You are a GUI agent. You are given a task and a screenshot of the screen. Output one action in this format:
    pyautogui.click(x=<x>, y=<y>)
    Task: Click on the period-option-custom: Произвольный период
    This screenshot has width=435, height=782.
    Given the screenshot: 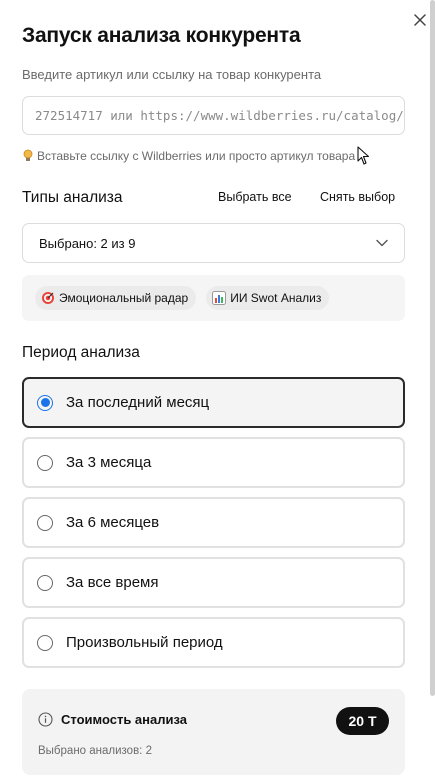 What is the action you would take?
    pyautogui.click(x=213, y=642)
    